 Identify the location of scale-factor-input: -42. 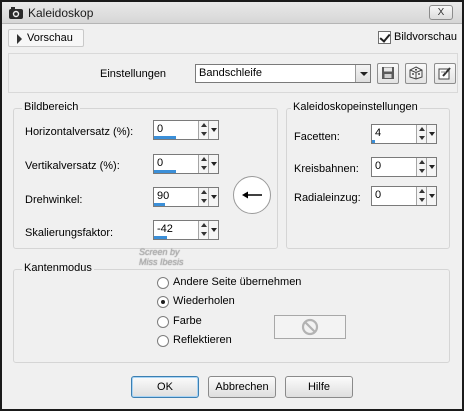
(186, 230).